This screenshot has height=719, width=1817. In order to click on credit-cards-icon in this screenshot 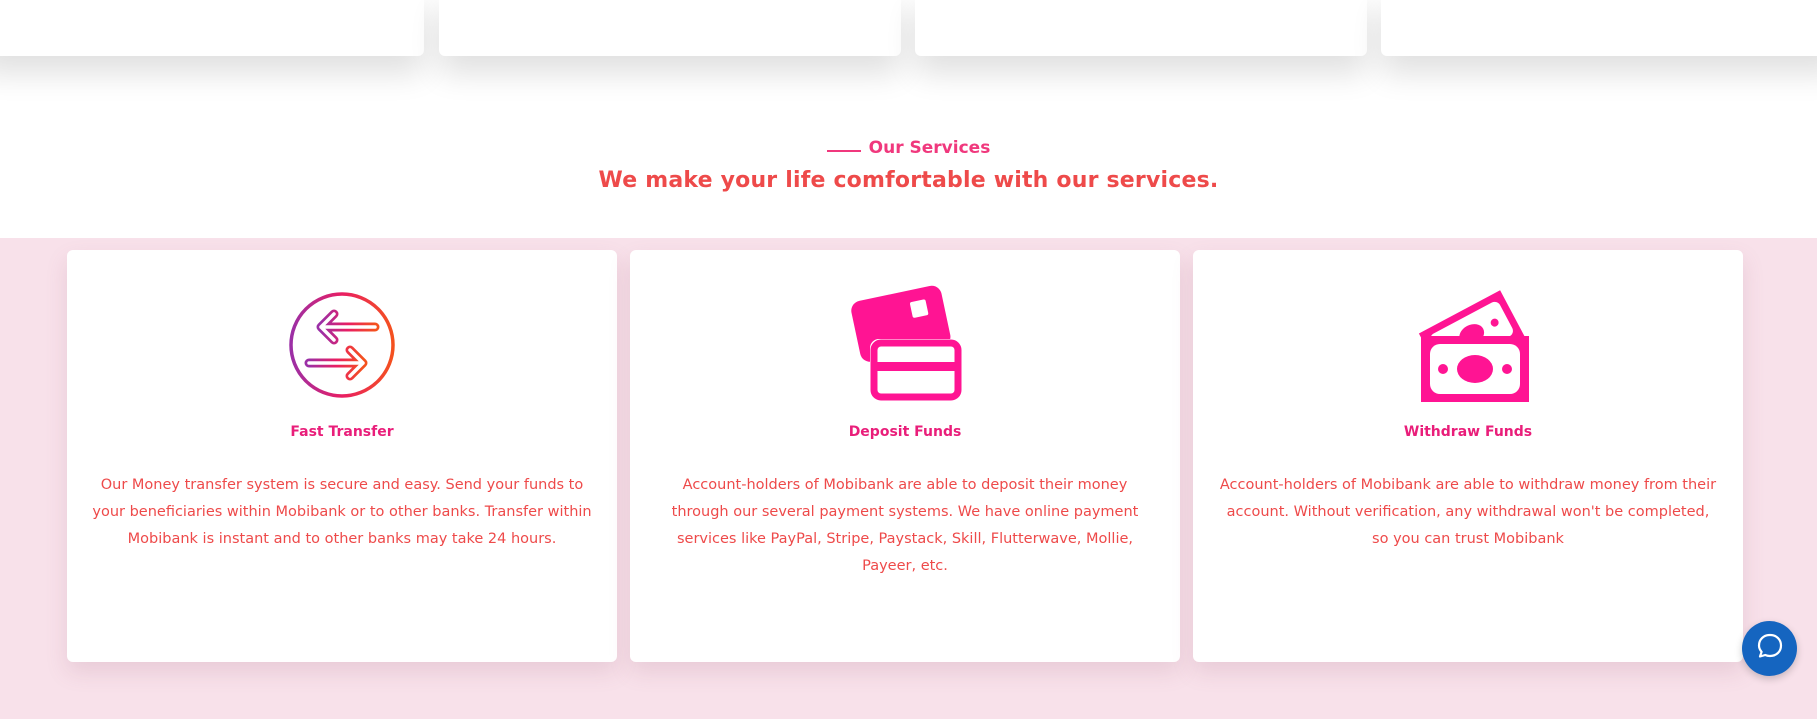, I will do `click(905, 345)`.